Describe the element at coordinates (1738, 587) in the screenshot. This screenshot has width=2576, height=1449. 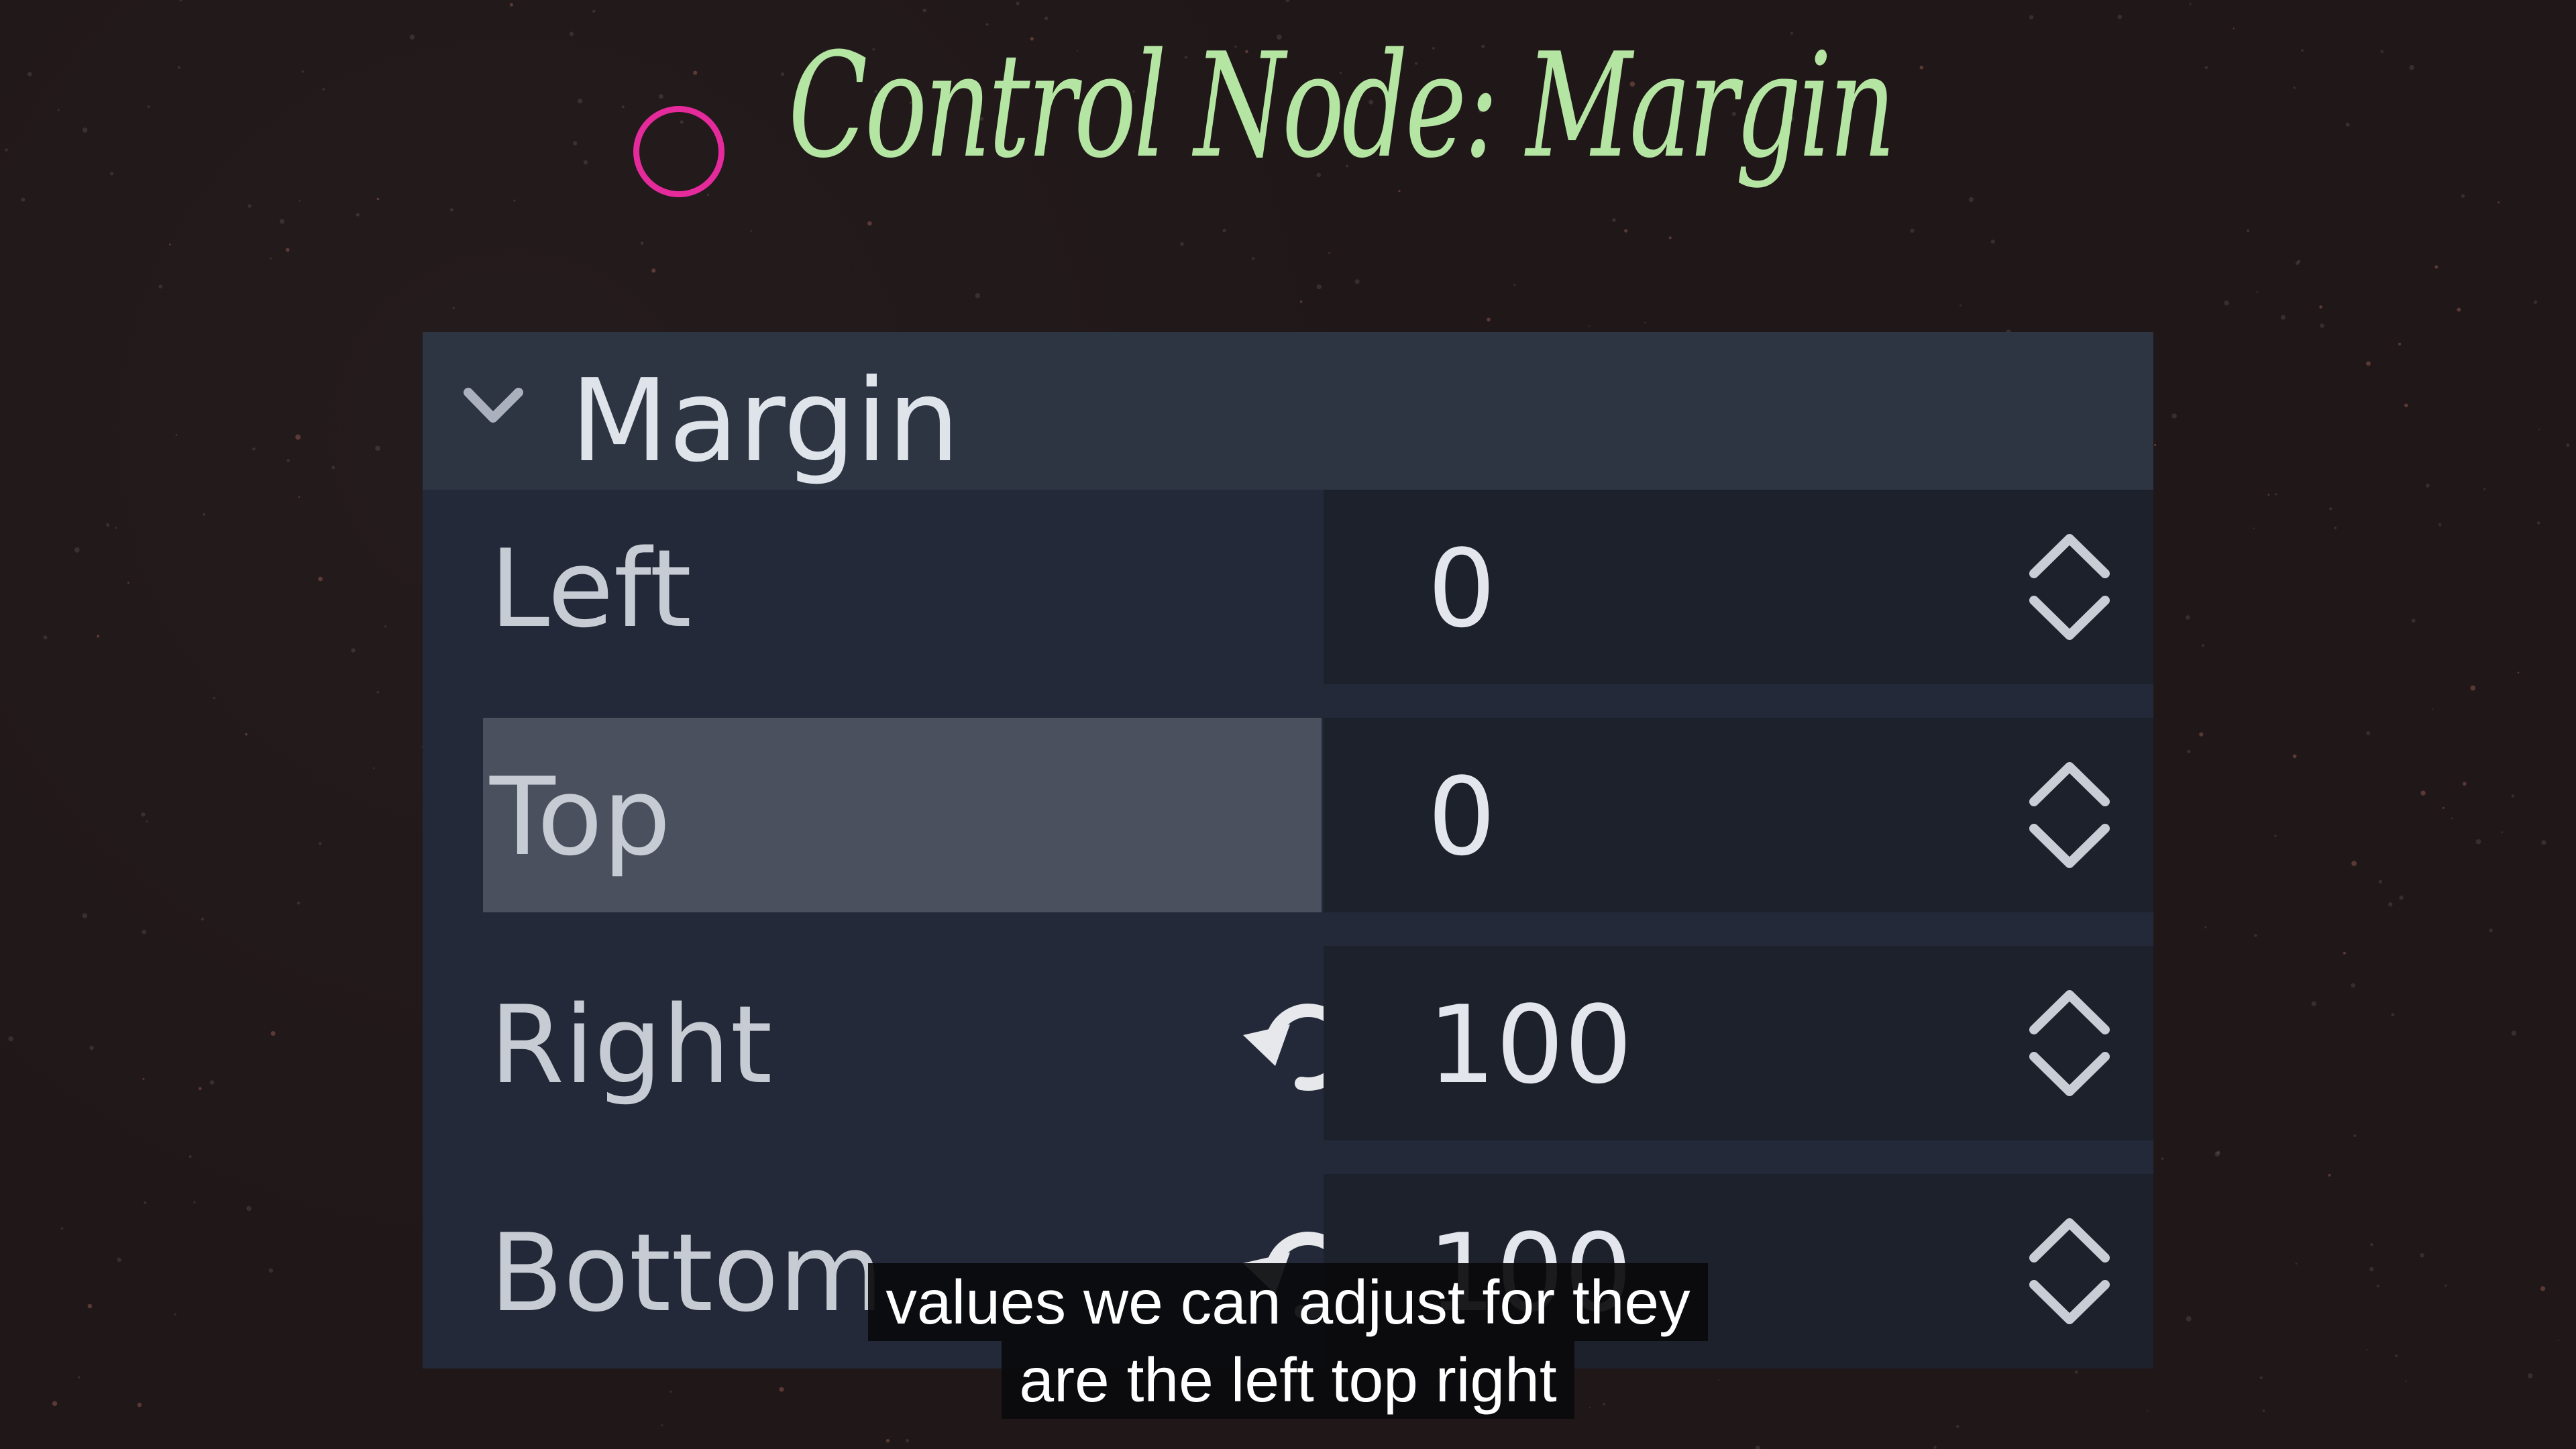
I see `left-value-field: 0` at that location.